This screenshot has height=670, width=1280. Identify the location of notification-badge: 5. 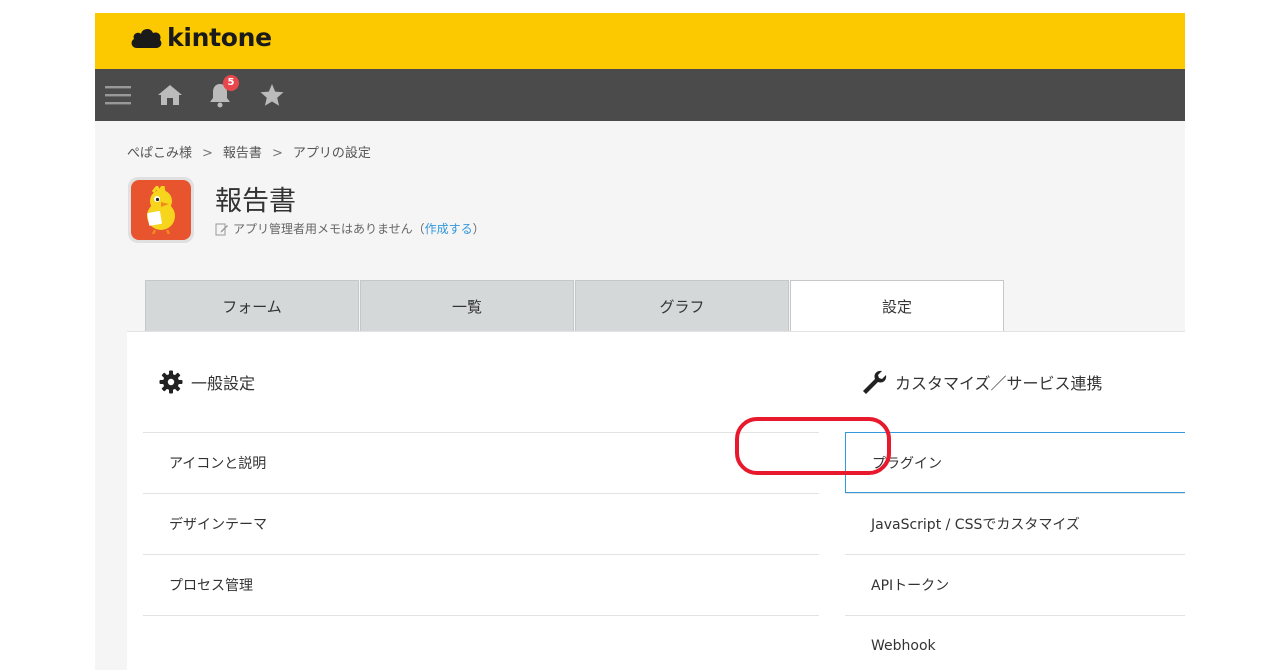
(231, 83).